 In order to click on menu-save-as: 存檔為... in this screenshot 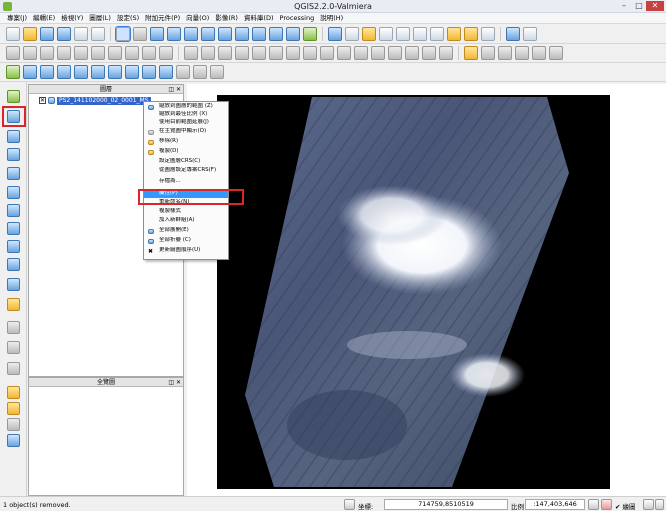, I will do `click(186, 182)`.